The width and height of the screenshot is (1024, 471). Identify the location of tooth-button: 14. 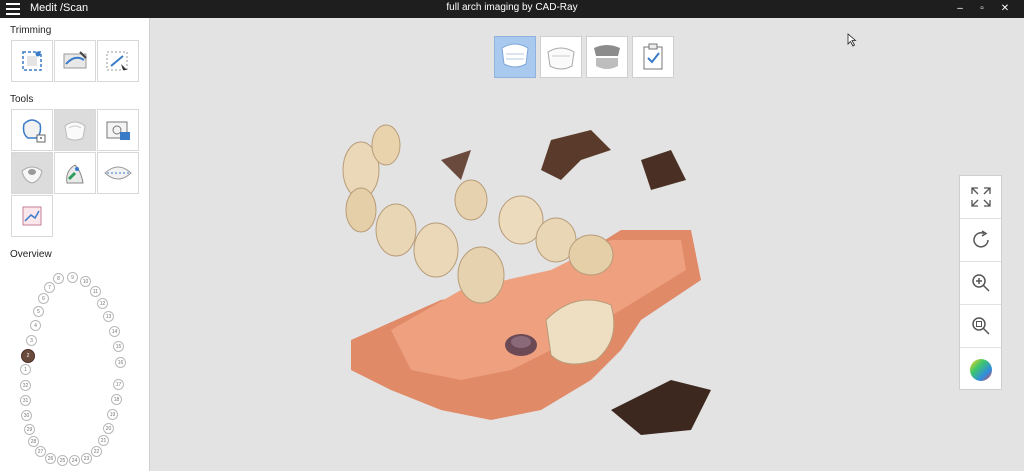
(114, 331).